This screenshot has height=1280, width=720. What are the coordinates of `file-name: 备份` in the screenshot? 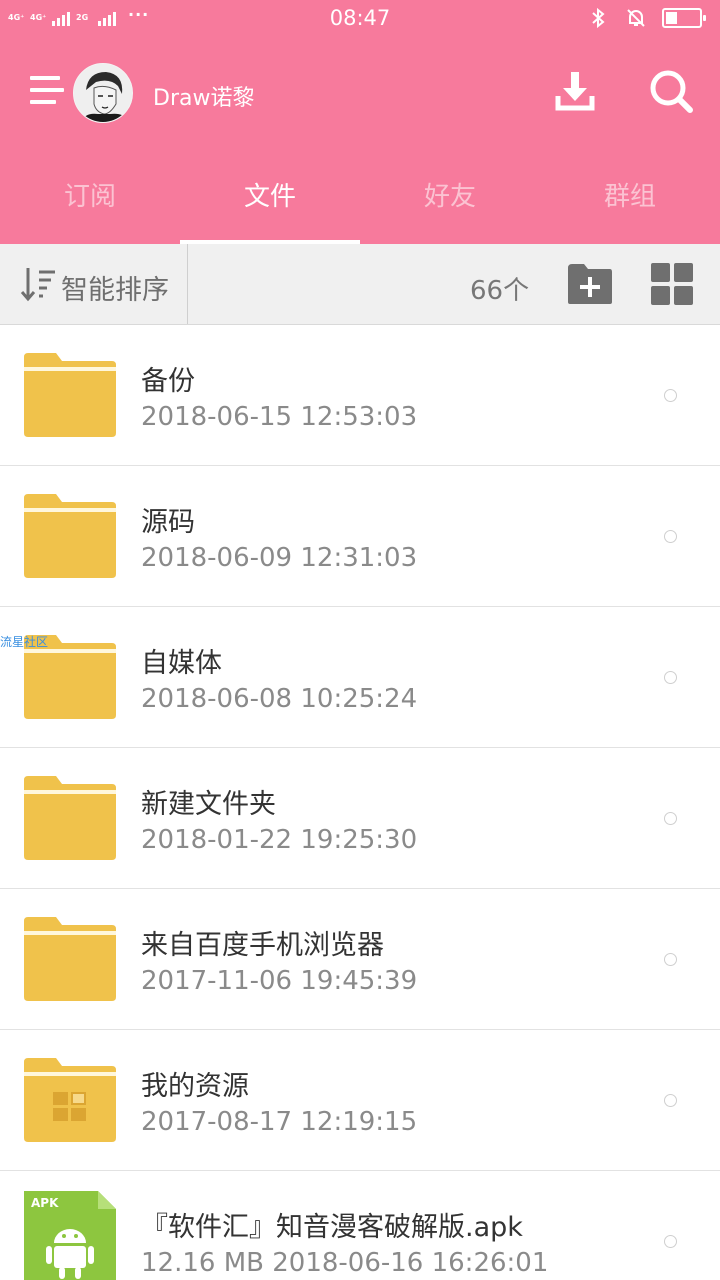 It's located at (168, 381).